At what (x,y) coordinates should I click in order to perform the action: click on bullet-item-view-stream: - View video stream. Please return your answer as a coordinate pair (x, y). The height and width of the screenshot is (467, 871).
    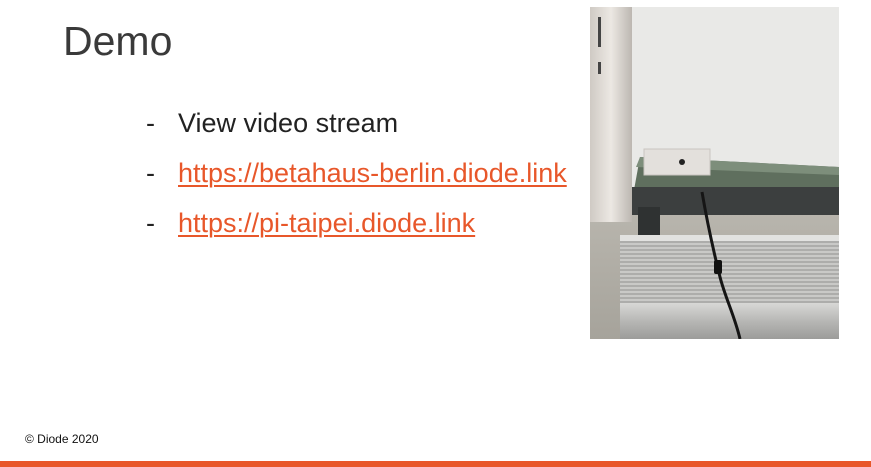
    Looking at the image, I should click on (356, 123).